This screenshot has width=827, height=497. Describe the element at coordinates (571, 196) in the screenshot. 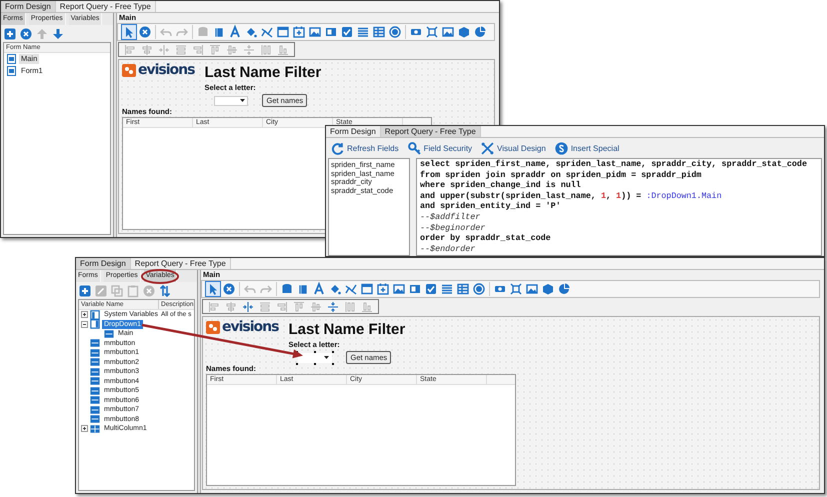

I see `code-line: and upper(substr(spriden_last_name, 1, 1)) = :DropDown1.Main` at that location.